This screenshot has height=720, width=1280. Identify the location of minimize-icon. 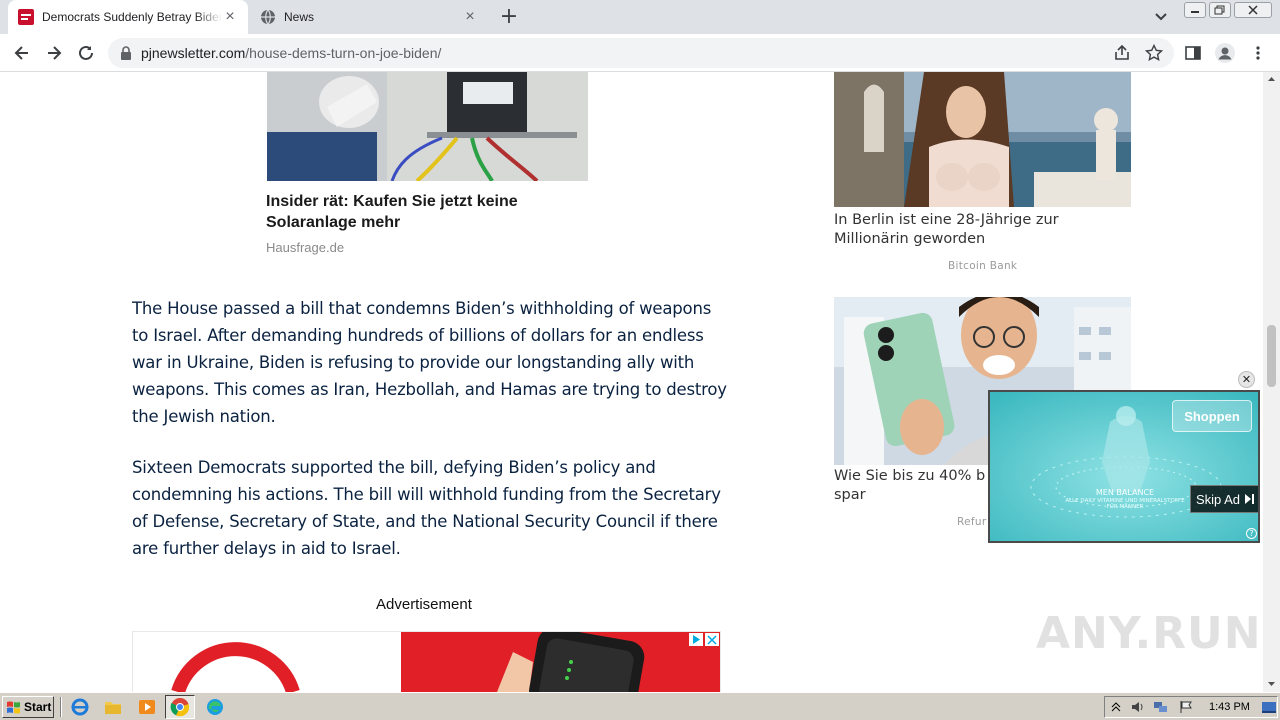
(1195, 12).